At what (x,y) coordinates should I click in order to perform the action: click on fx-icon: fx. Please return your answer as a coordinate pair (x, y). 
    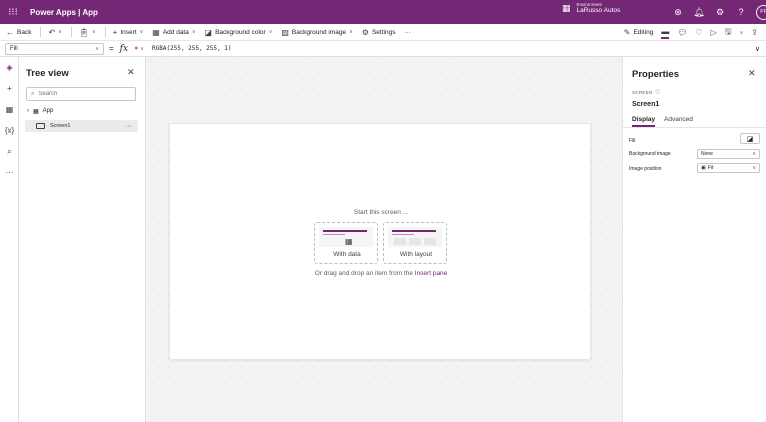
    Looking at the image, I should click on (124, 48).